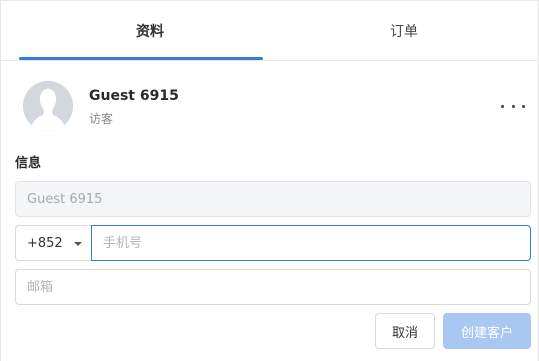 Image resolution: width=539 pixels, height=361 pixels. I want to click on user-silhouette-icon, so click(48, 106).